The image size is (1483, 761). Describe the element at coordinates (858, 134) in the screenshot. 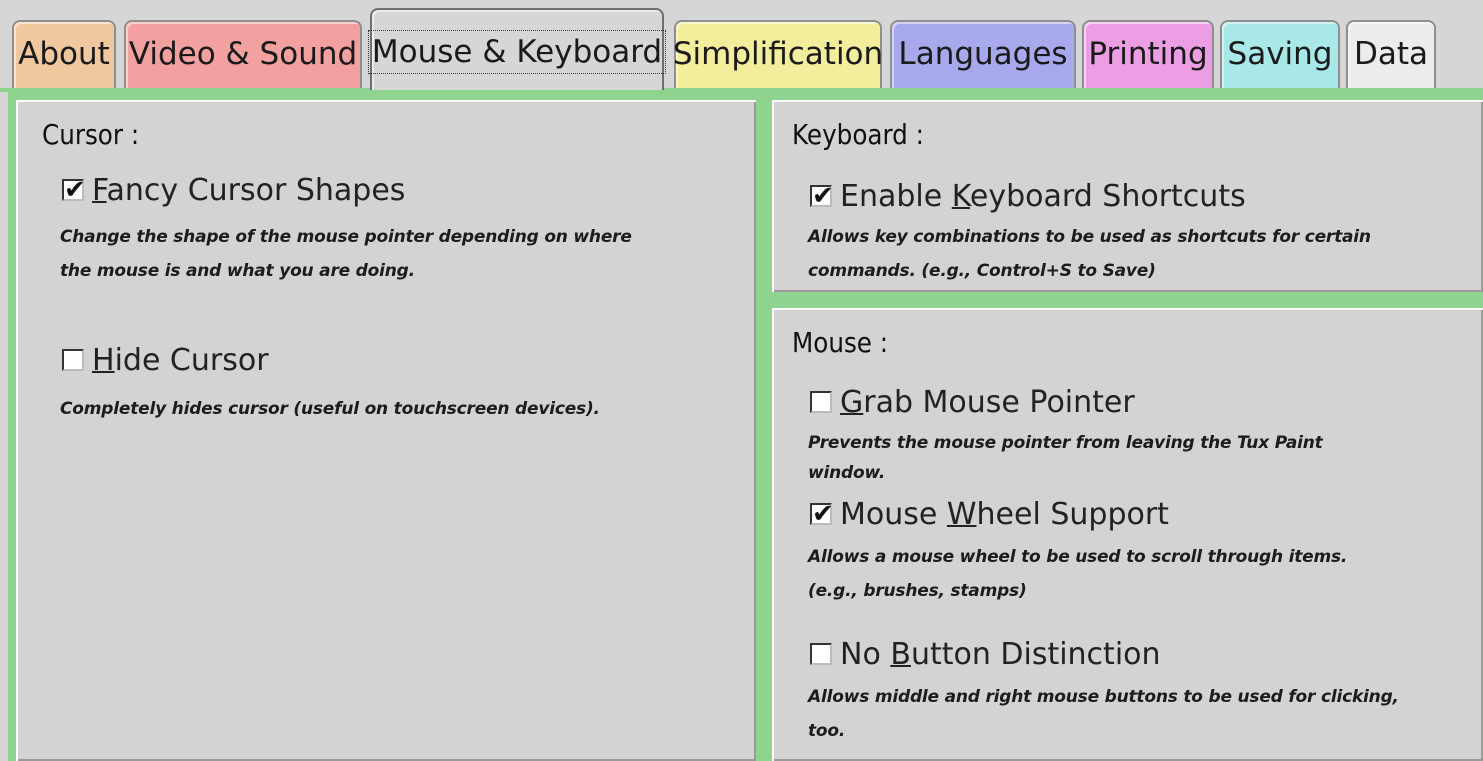

I see `keyboard-section-title: Keyboard :` at that location.